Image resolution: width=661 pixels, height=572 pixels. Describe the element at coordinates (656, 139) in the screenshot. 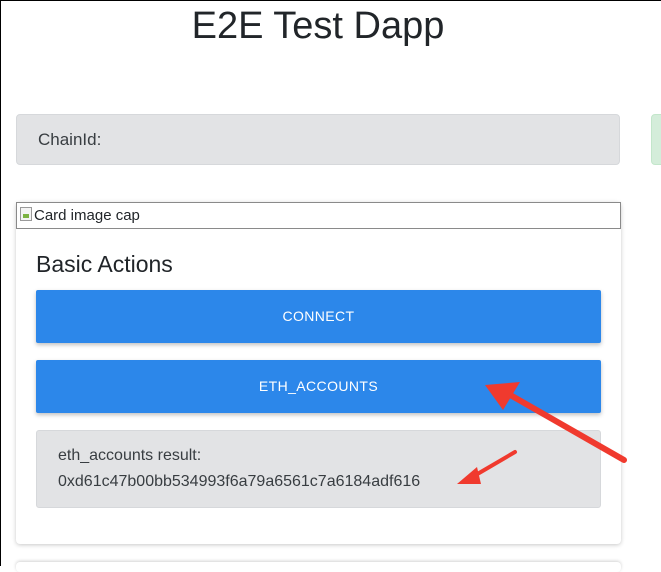

I see `status-panel-edge` at that location.